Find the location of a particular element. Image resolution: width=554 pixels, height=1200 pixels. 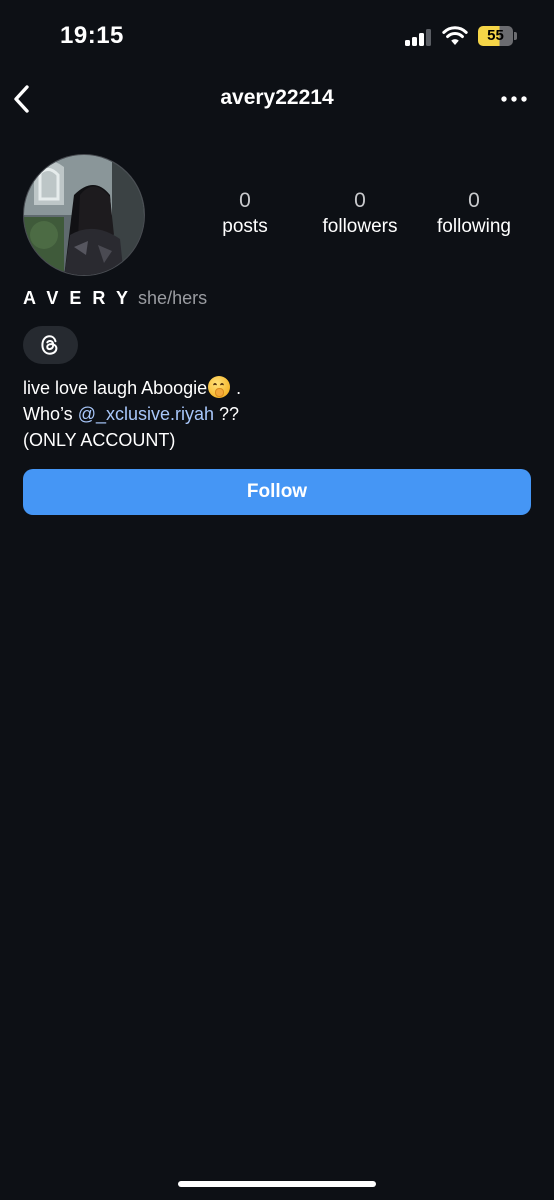

more-horizontal-icon is located at coordinates (514, 99).